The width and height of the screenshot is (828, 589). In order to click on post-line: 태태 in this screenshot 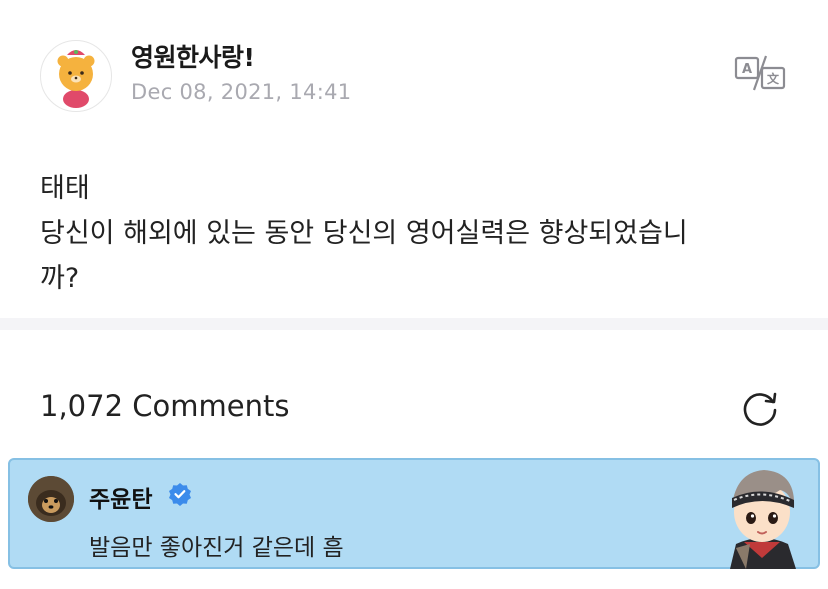, I will do `click(65, 188)`.